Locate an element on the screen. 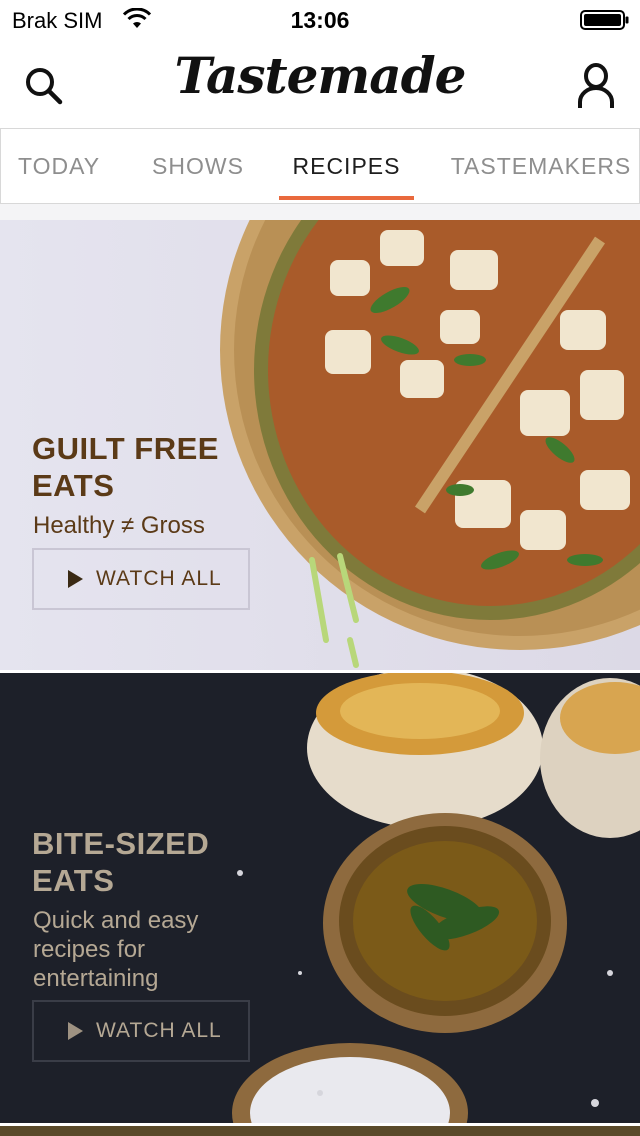 This screenshot has width=640, height=1136. active-tab-indicator is located at coordinates (346, 198).